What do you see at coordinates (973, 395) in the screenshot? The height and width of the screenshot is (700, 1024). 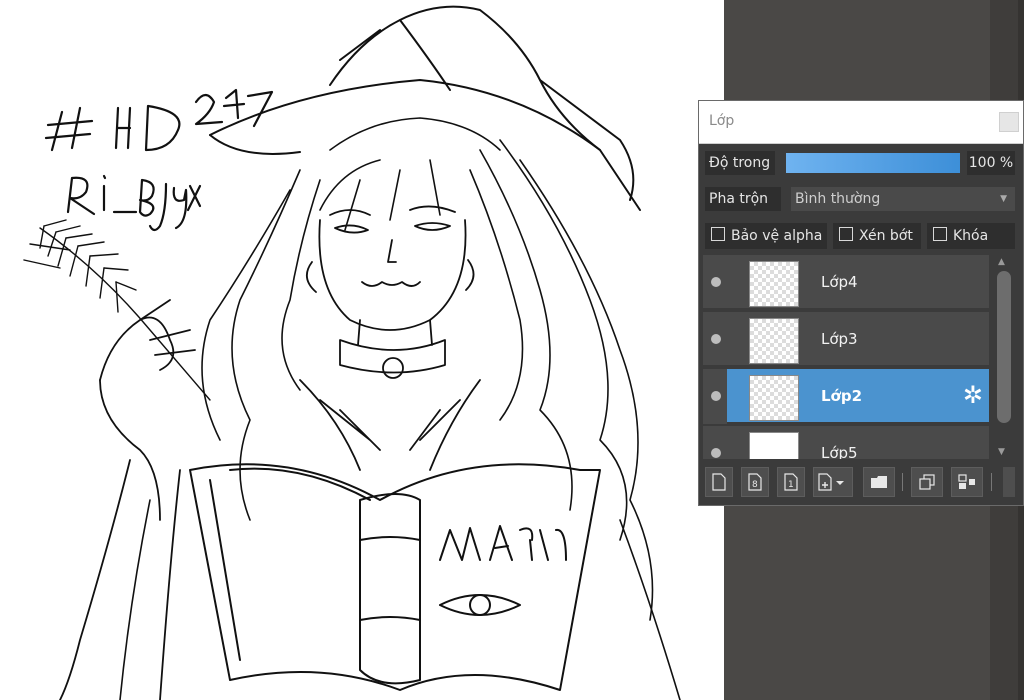 I see `gear-icon: ✲` at bounding box center [973, 395].